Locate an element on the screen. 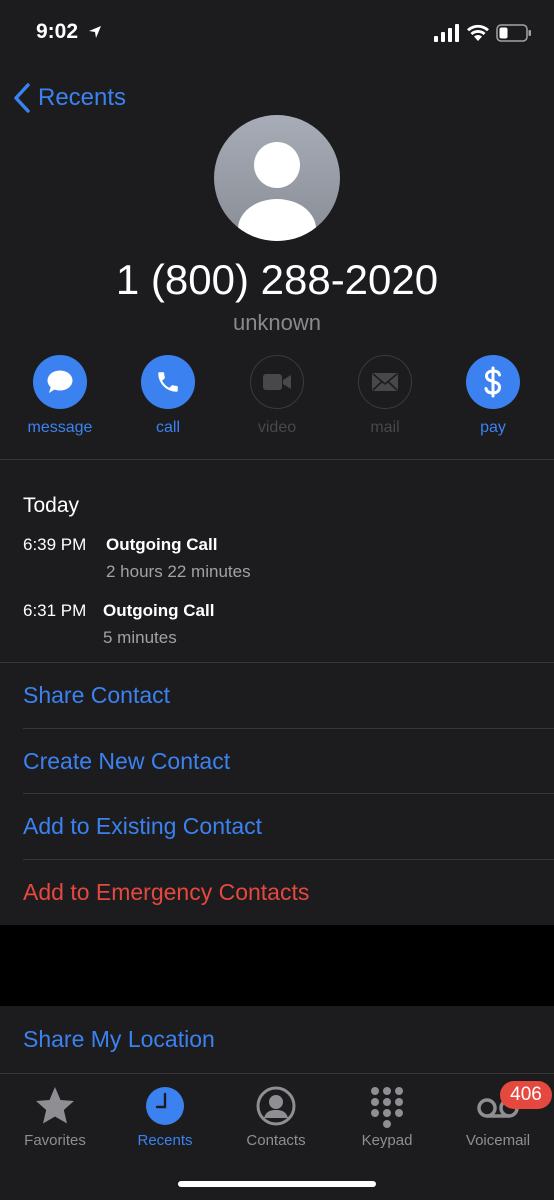 The width and height of the screenshot is (554, 1200). tab-label: Recents is located at coordinates (165, 1140).